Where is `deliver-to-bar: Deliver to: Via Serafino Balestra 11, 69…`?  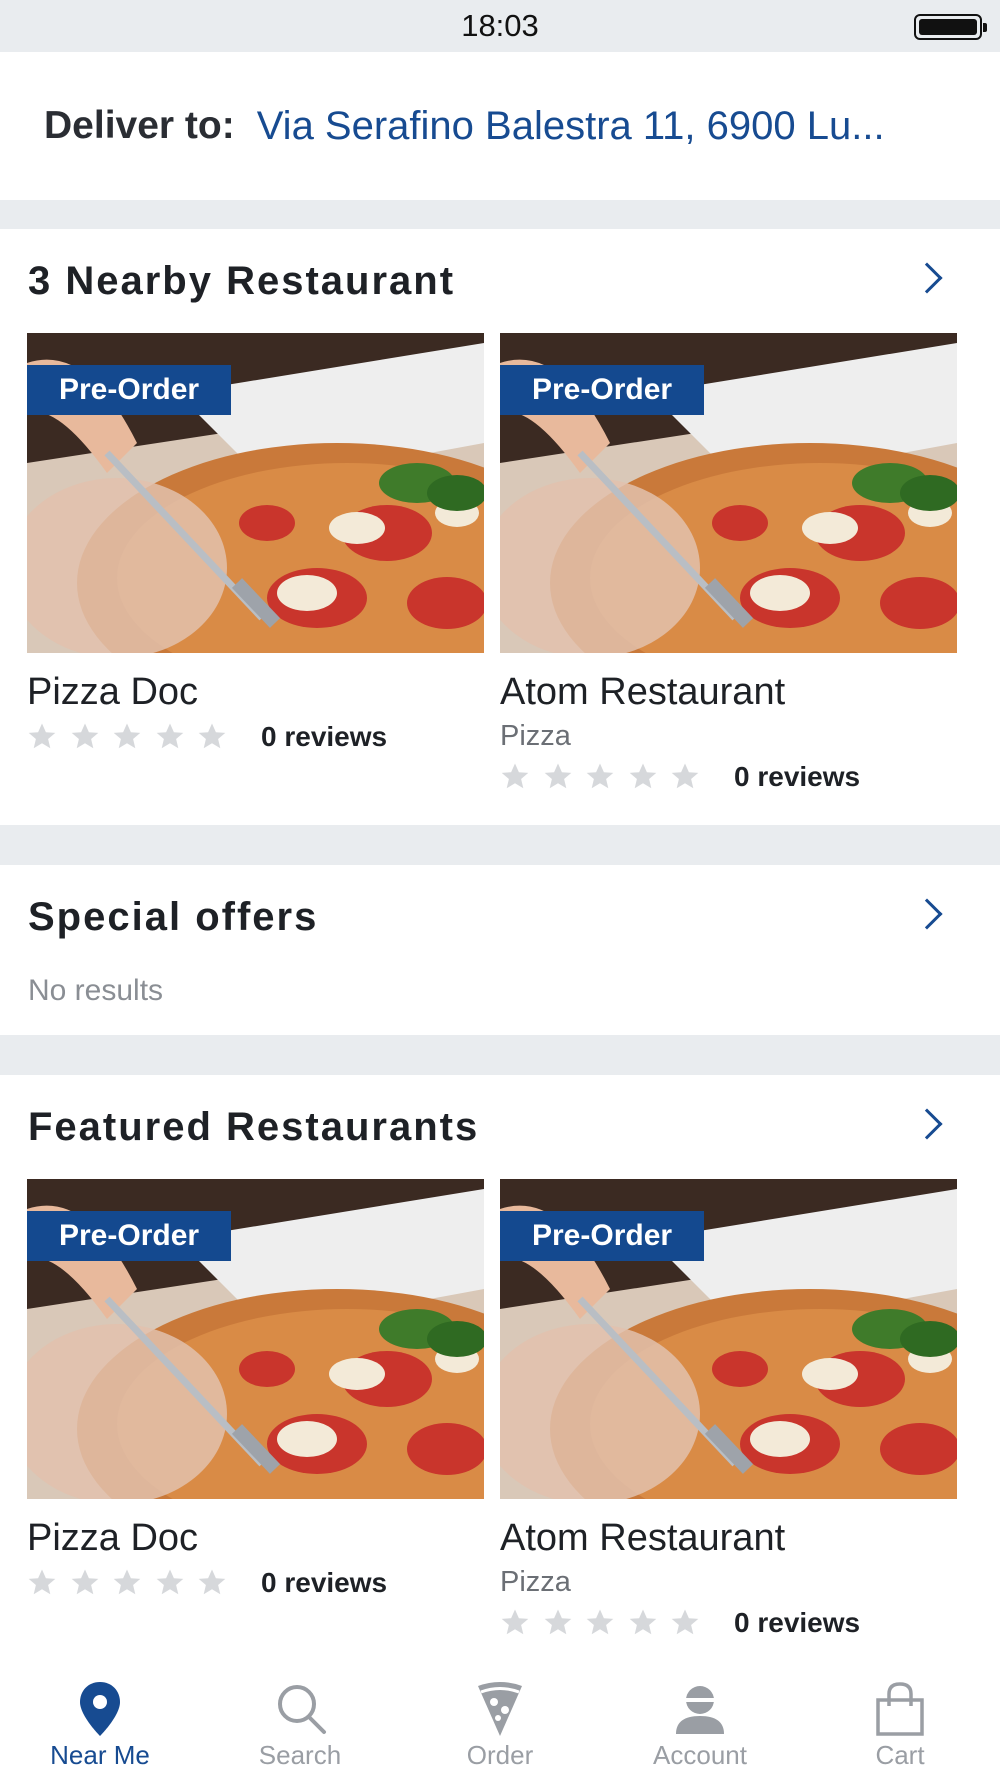 deliver-to-bar: Deliver to: Via Serafino Balestra 11, 69… is located at coordinates (500, 126).